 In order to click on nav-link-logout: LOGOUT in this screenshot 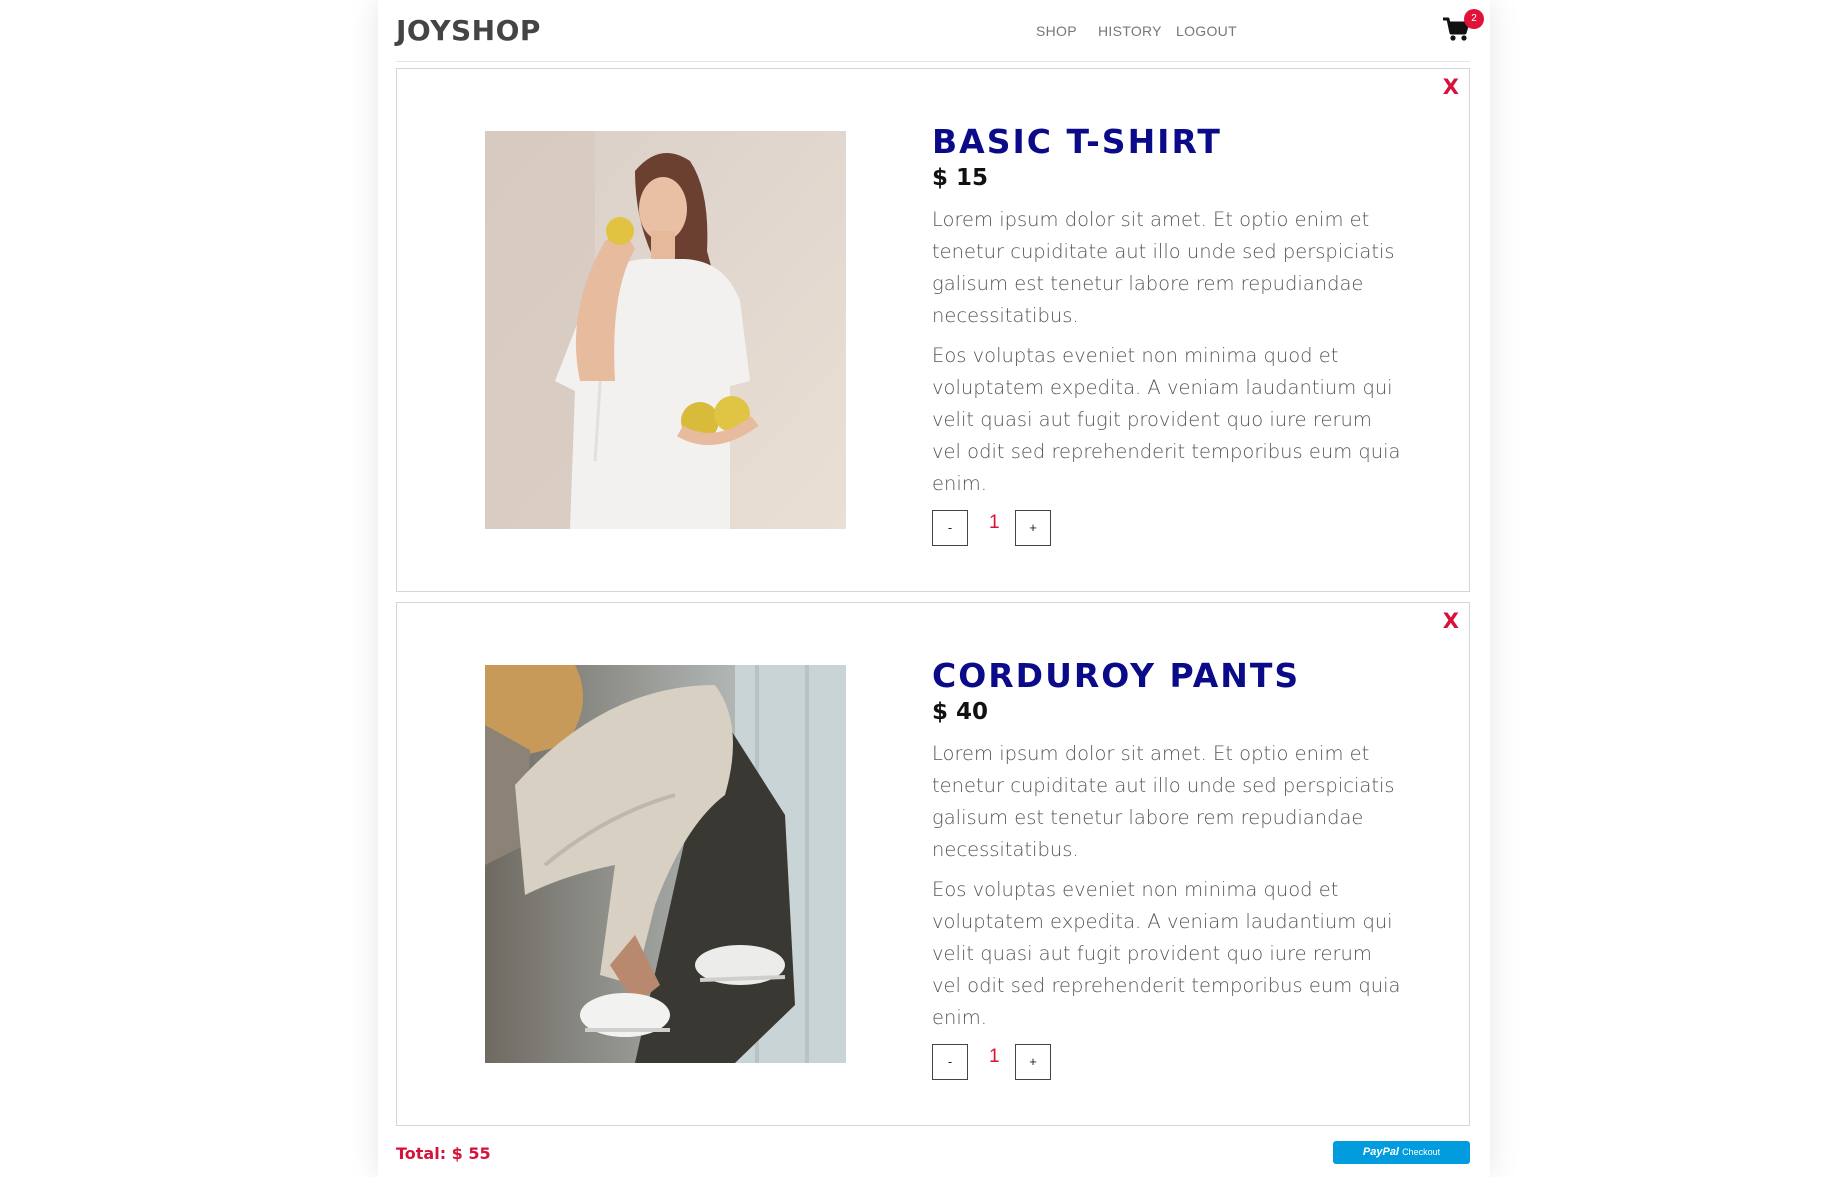, I will do `click(1206, 31)`.